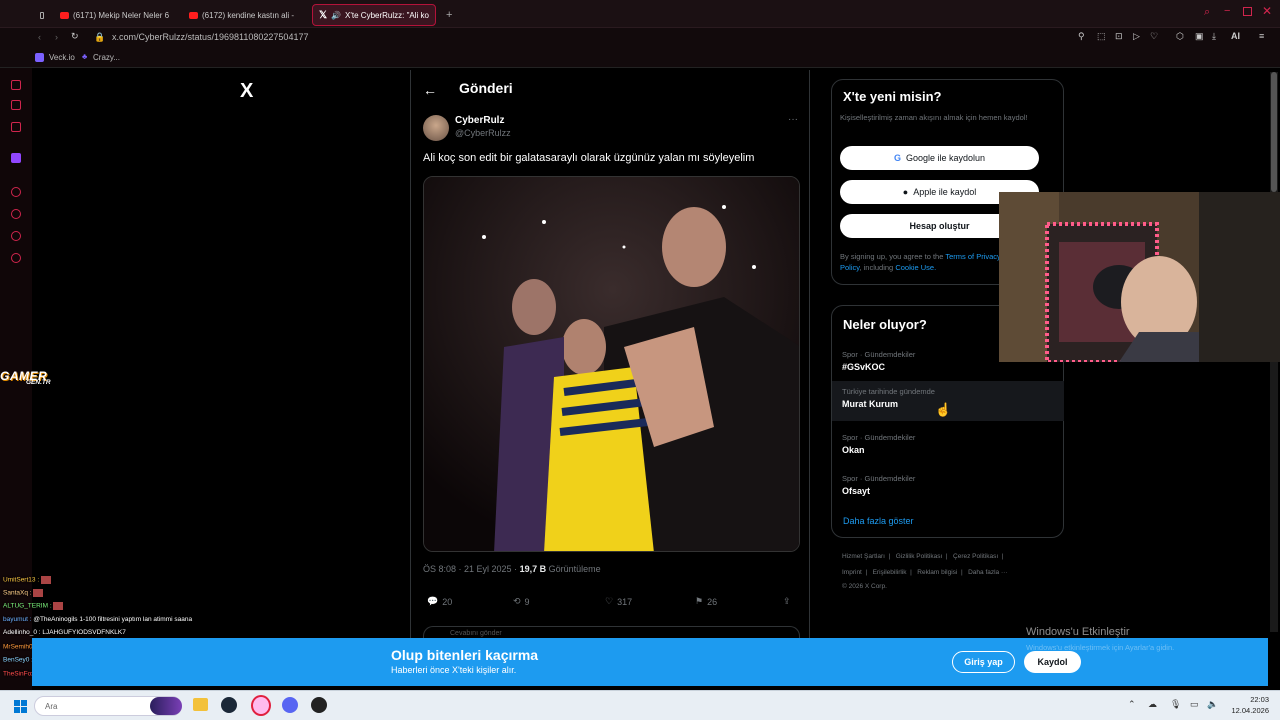 The height and width of the screenshot is (720, 1280). Describe the element at coordinates (200, 704) in the screenshot. I see `file-explorer-icon` at that location.